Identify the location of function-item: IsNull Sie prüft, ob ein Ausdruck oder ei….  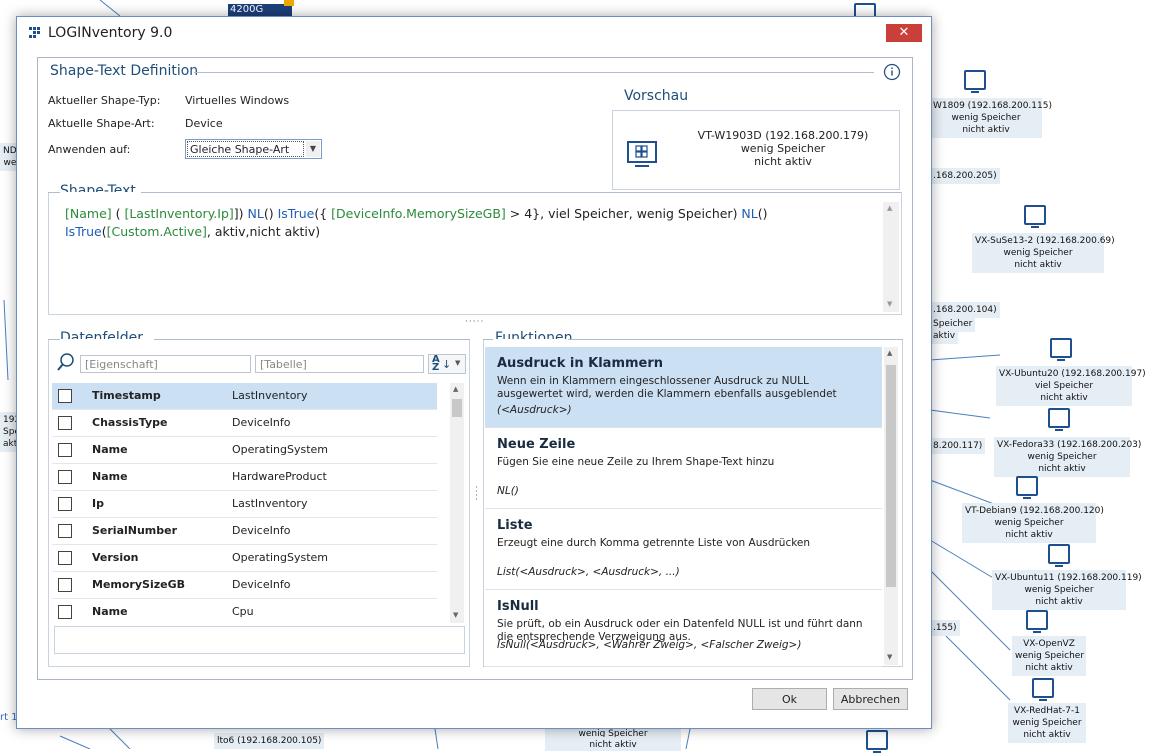
(683, 628).